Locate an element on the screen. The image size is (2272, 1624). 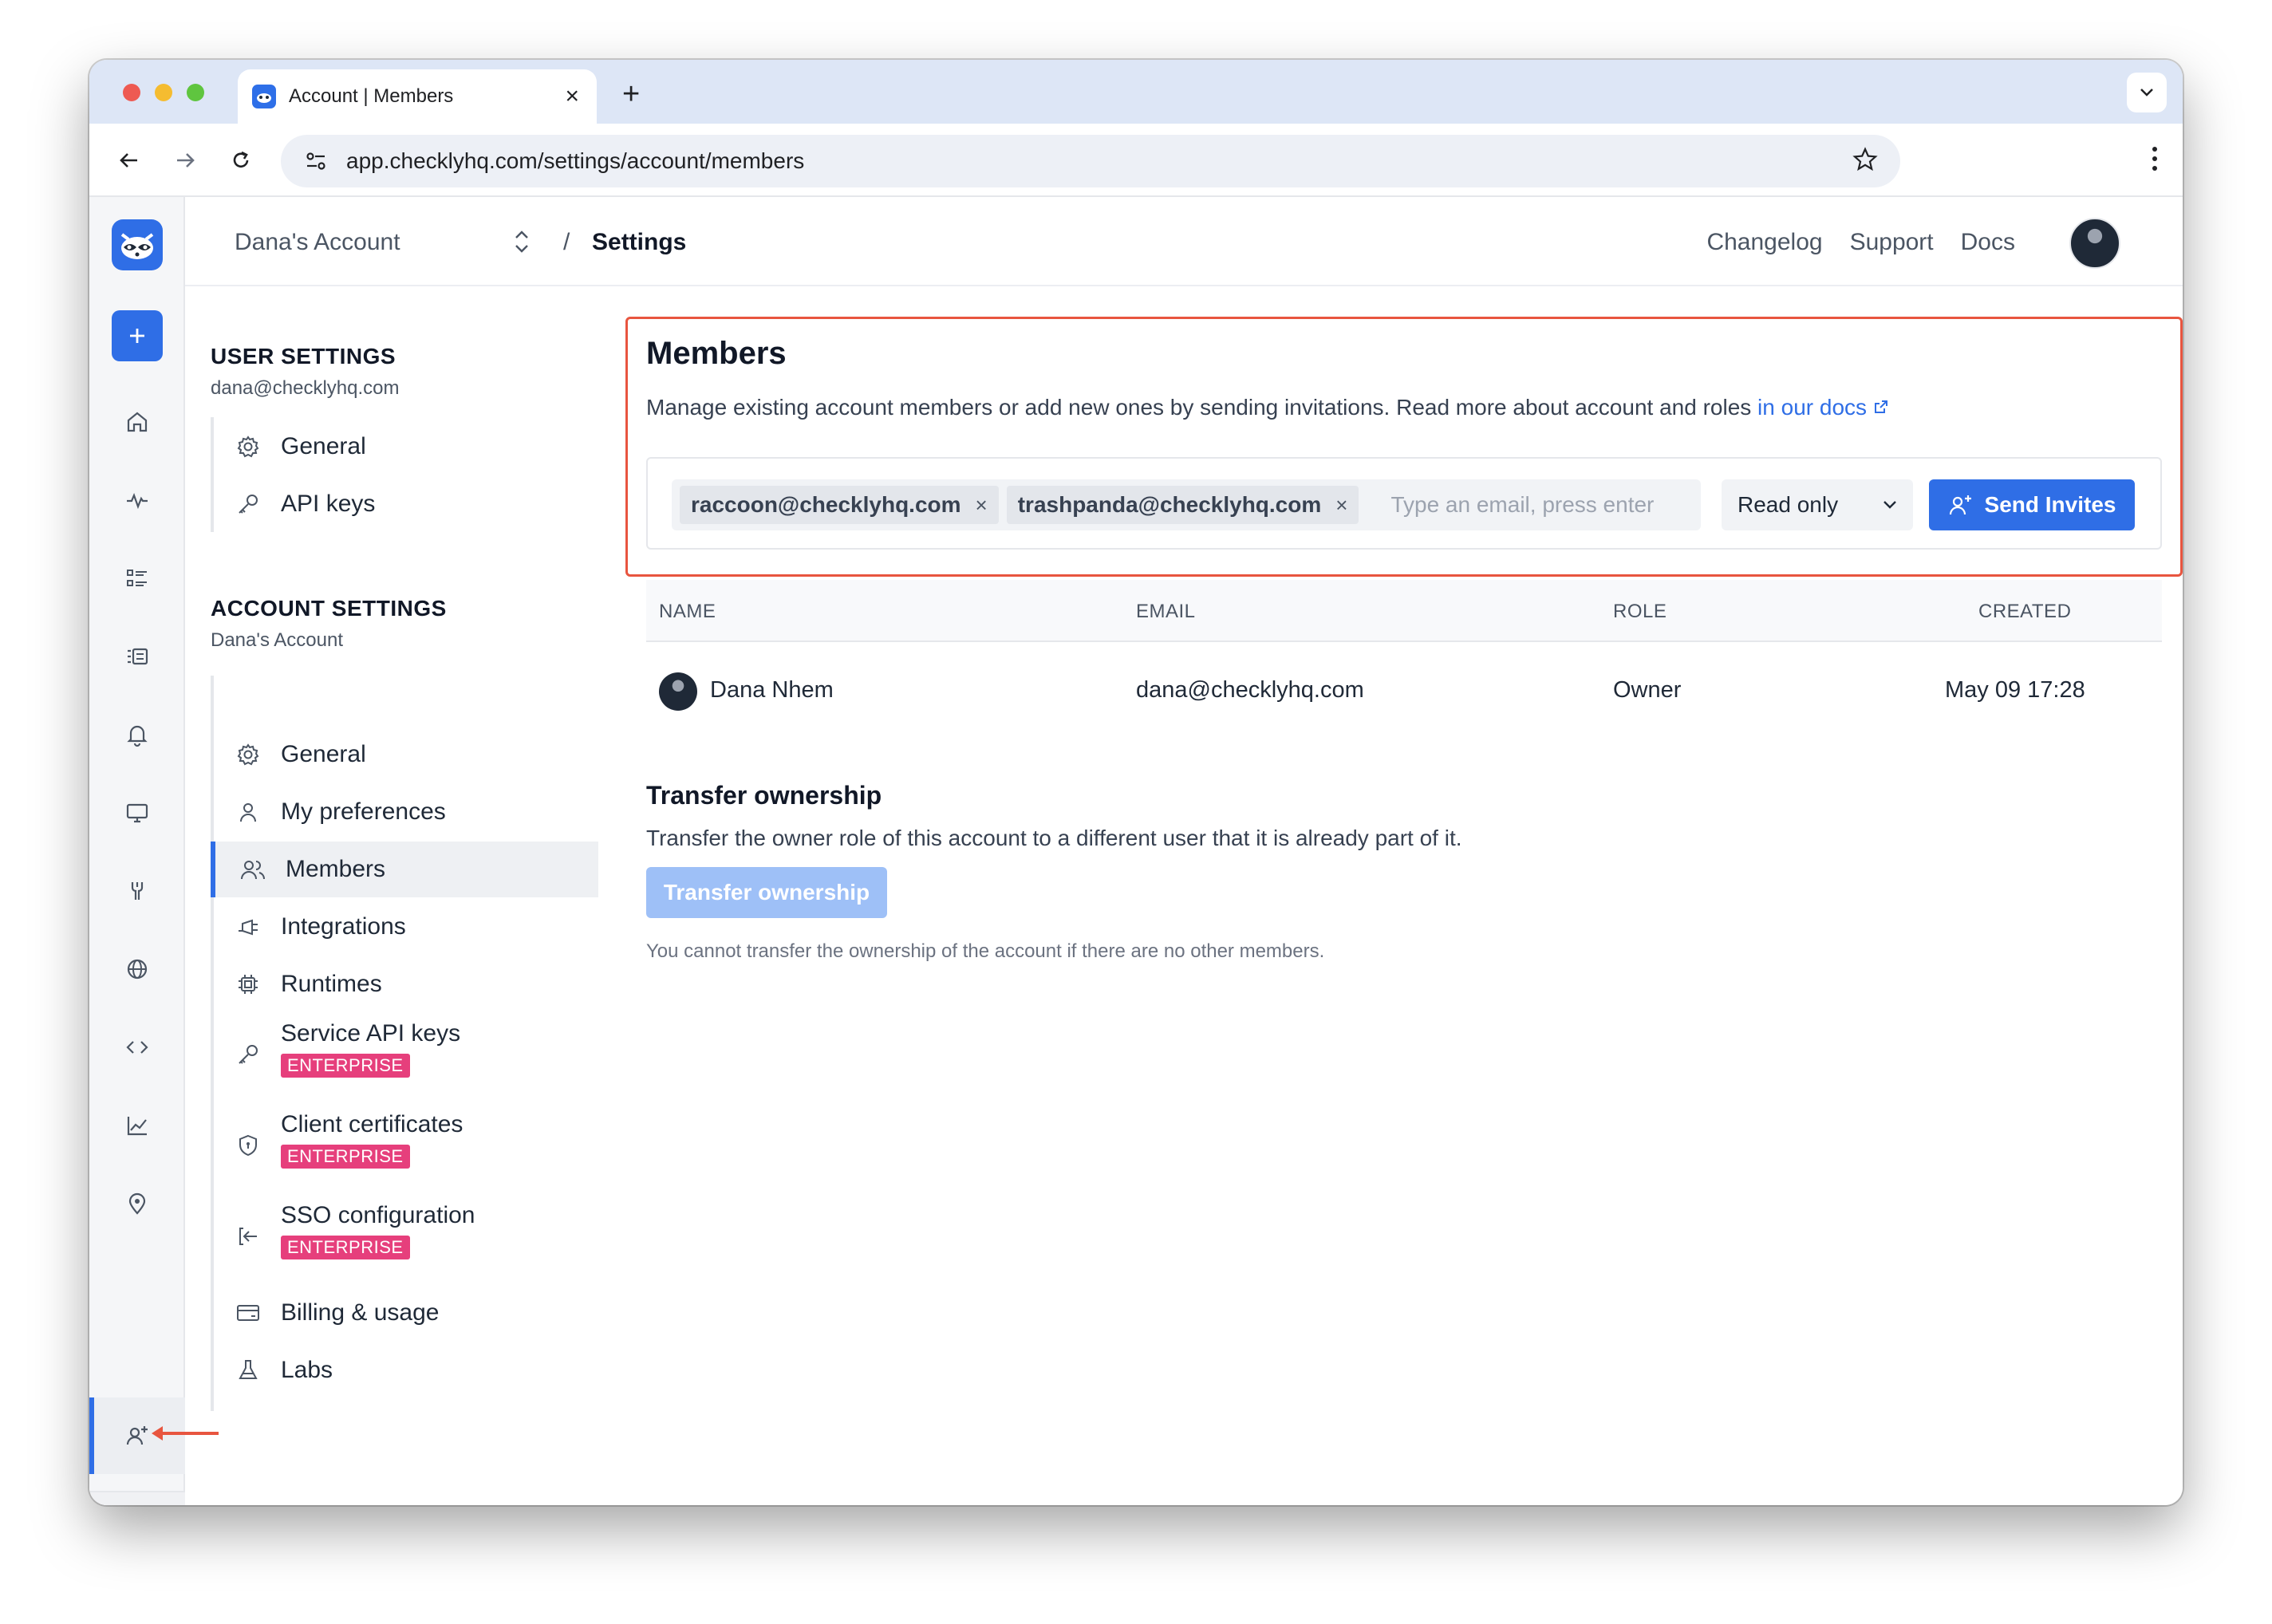
back-arrow-icon is located at coordinates (129, 160).